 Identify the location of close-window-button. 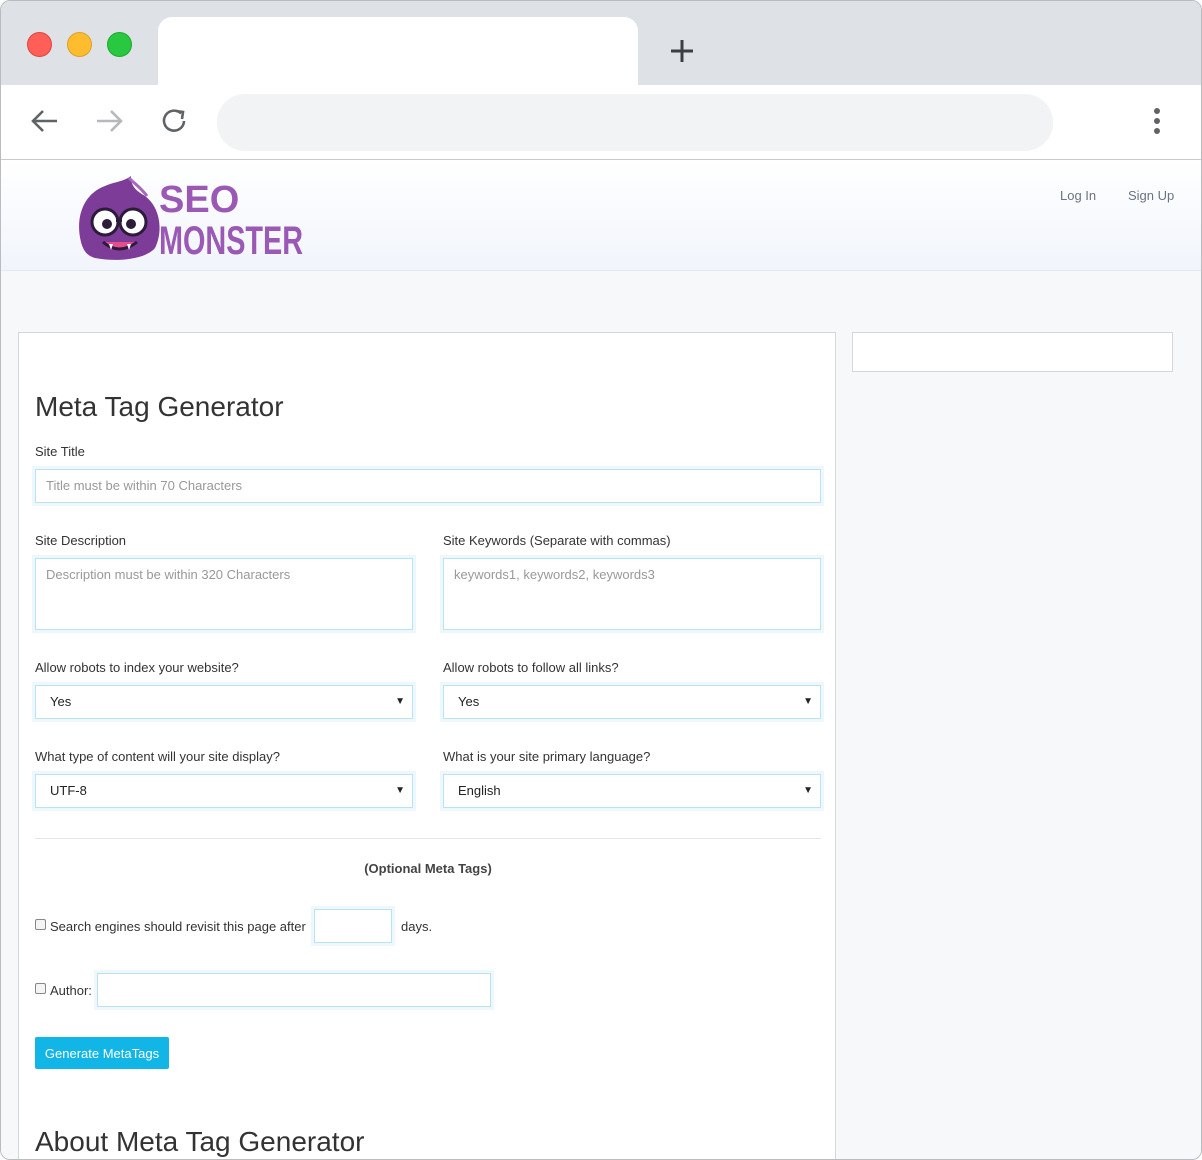
(39, 44).